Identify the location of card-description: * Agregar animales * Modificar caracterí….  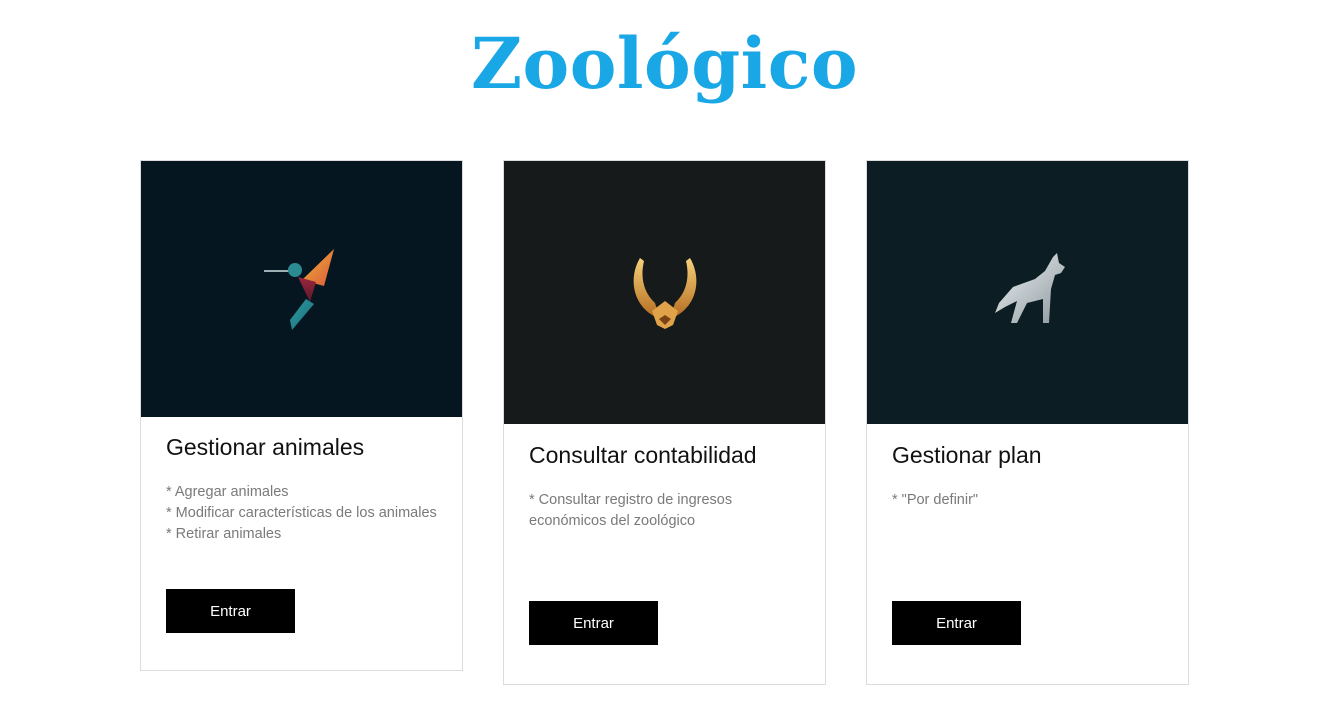
(304, 513).